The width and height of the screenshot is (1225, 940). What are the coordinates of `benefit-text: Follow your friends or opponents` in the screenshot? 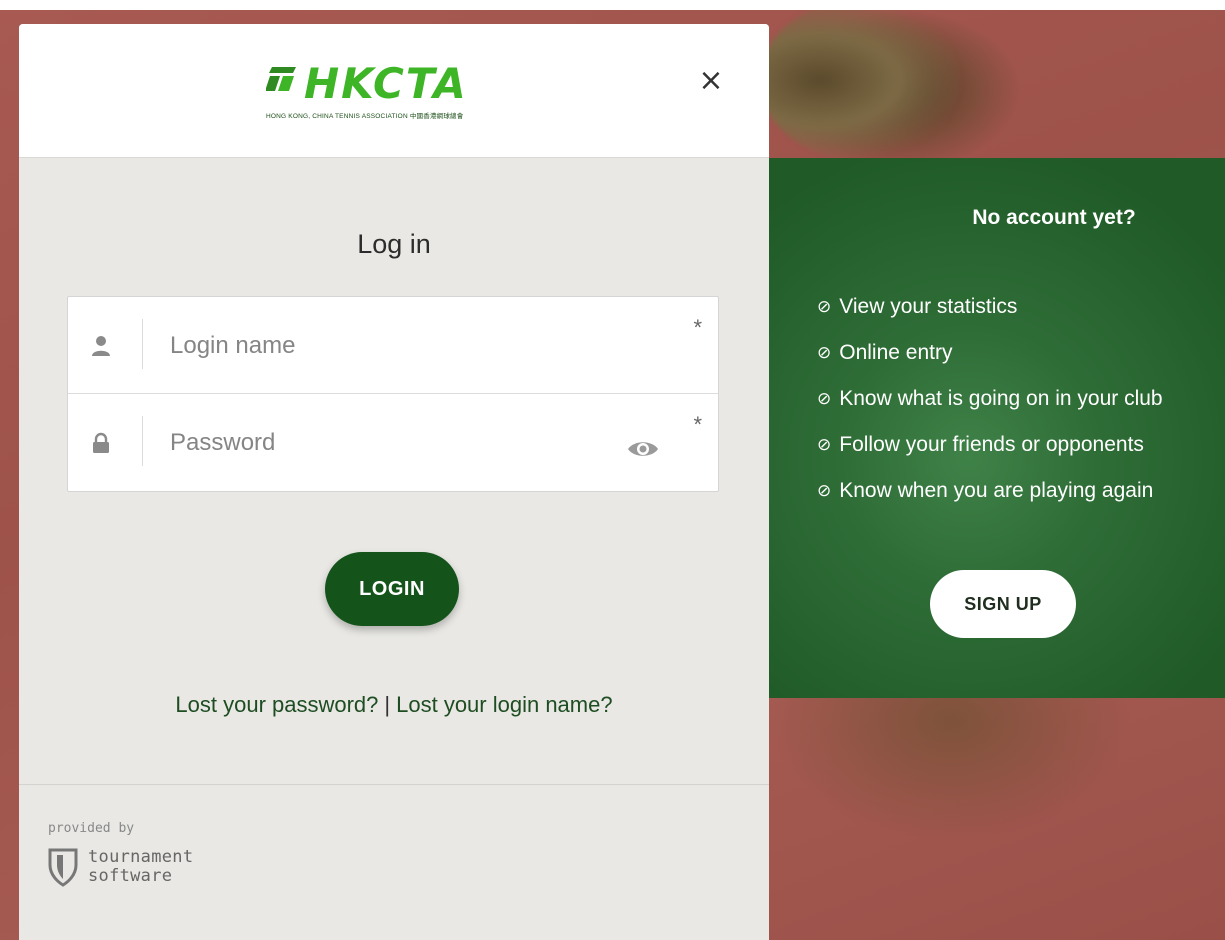 It's located at (991, 444).